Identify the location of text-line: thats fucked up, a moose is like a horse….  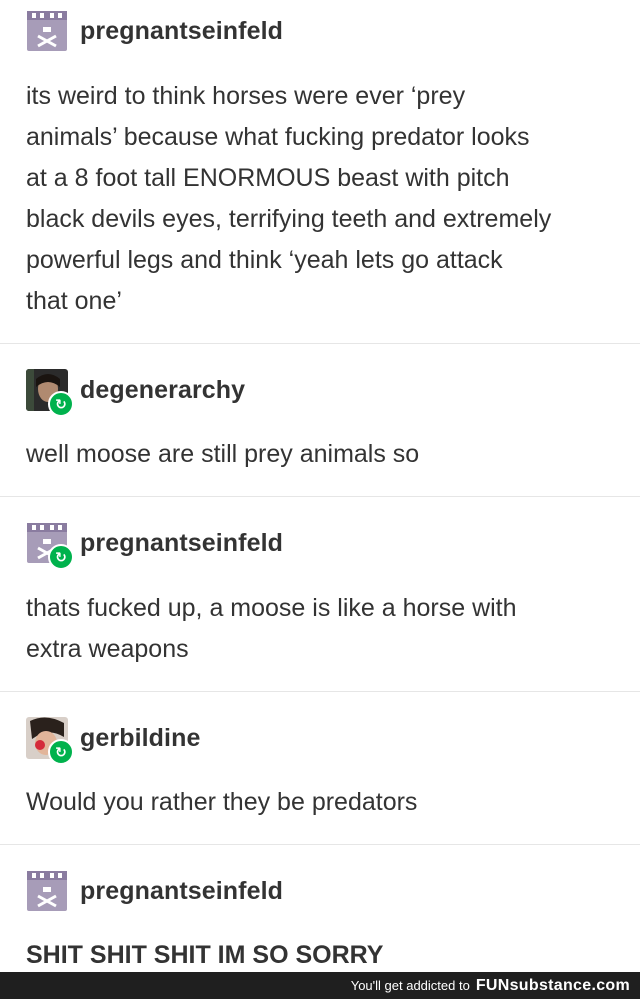
(271, 608).